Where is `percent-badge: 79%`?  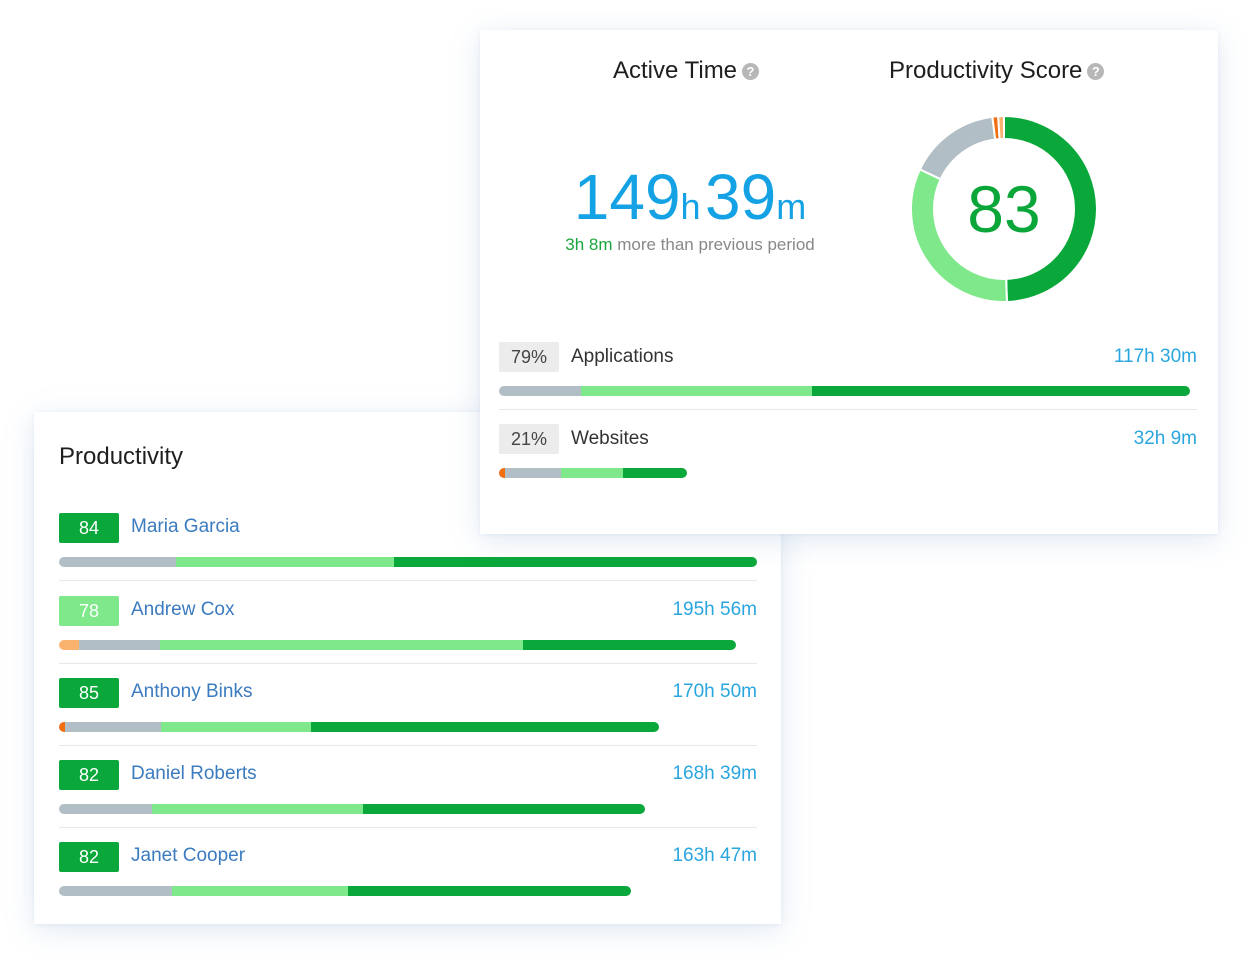
percent-badge: 79% is located at coordinates (529, 357).